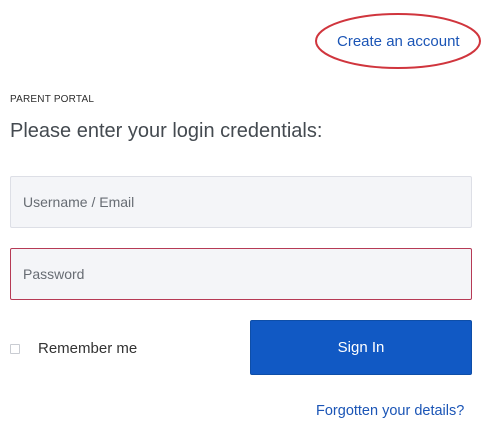  I want to click on remember-me-toggle: Remember me, so click(73, 349).